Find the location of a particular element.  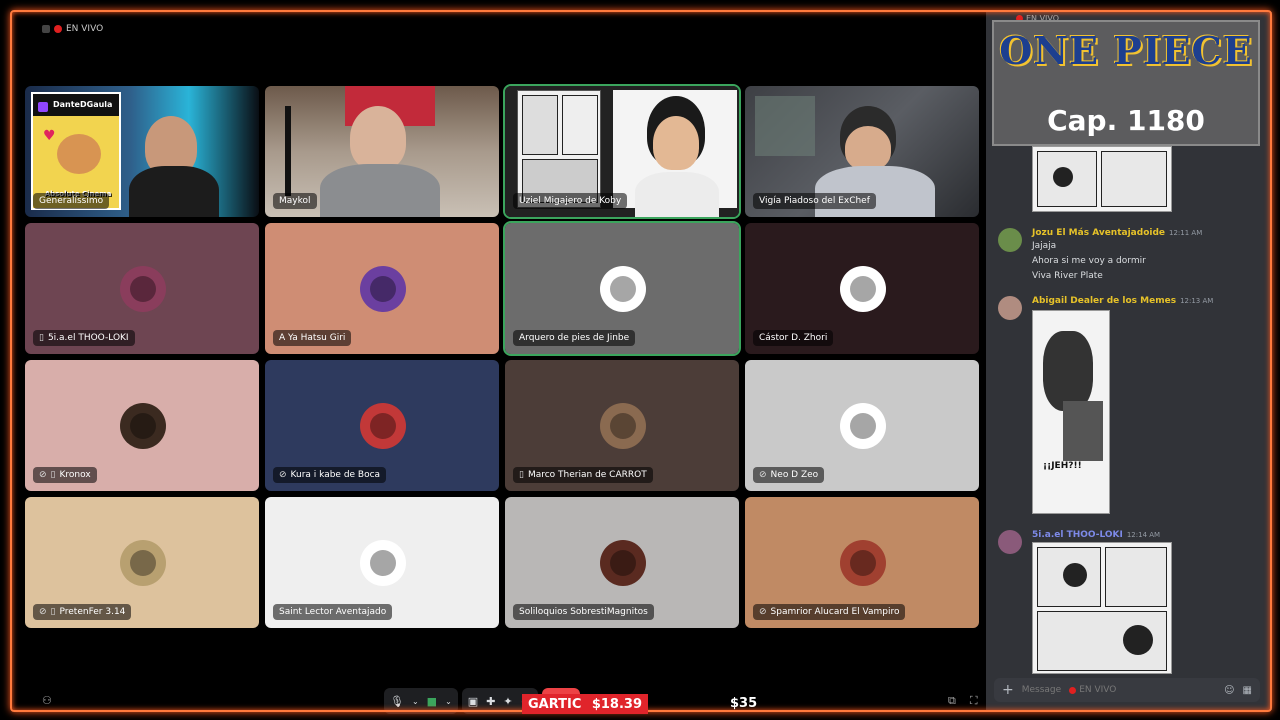

participant-name: ▯ Marco Therian de CARROT is located at coordinates (583, 475).